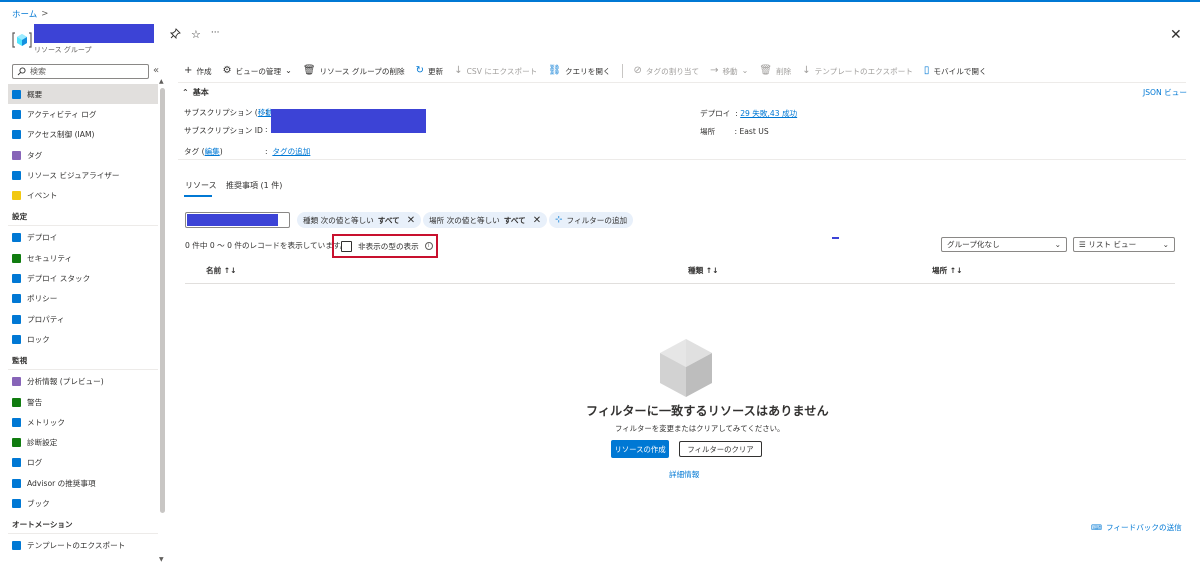 The width and height of the screenshot is (1200, 565). I want to click on empty-cube-icon, so click(686, 368).